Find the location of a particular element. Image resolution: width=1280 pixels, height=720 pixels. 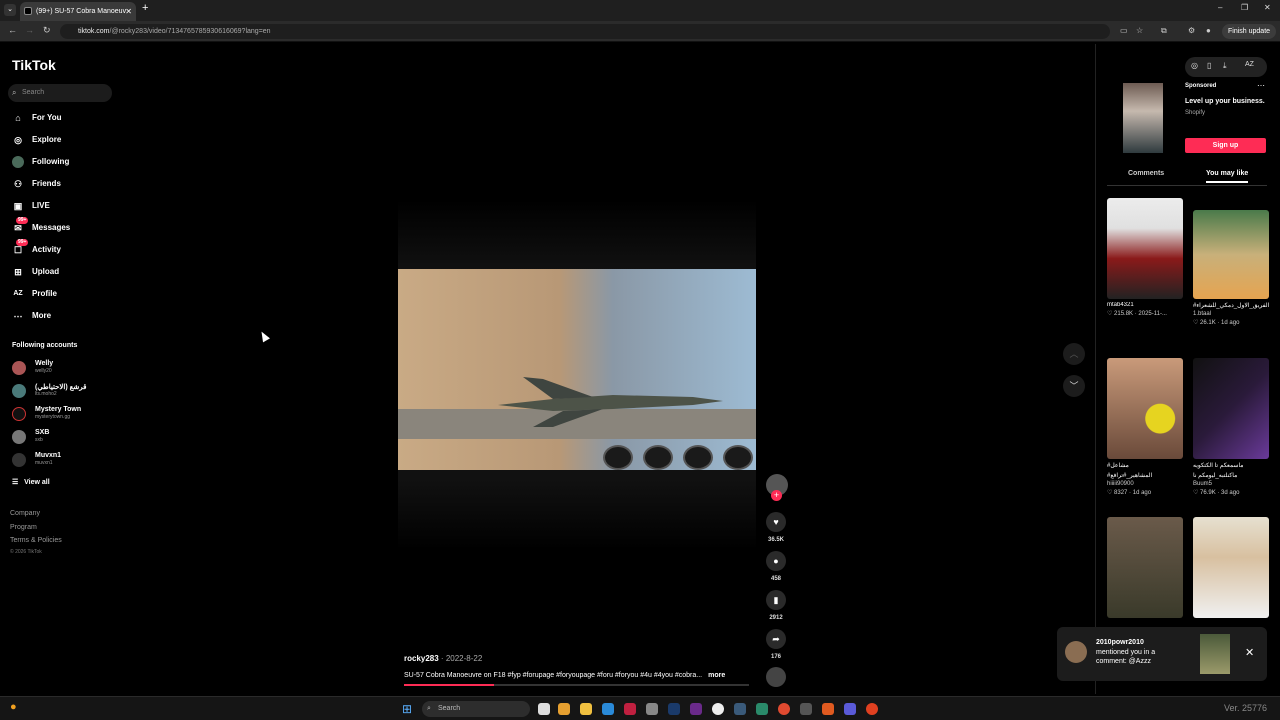

video-thumbnail is located at coordinates (1231, 254).